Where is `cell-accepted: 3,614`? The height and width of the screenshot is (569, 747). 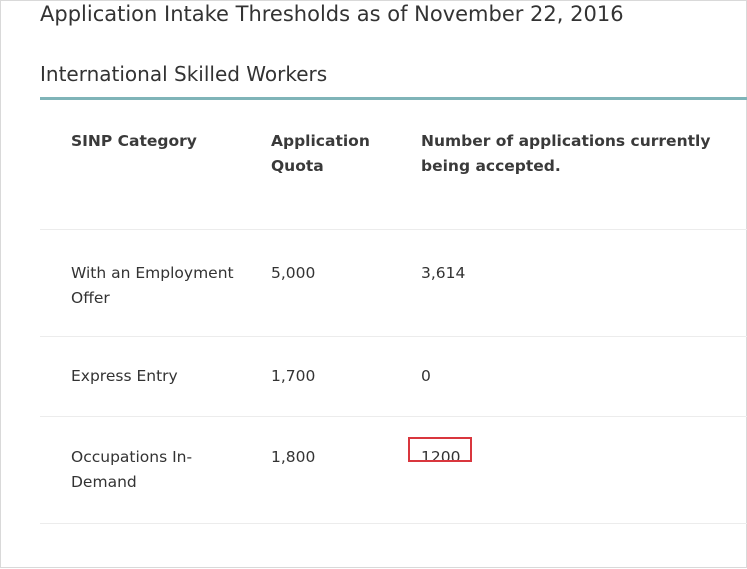 cell-accepted: 3,614 is located at coordinates (443, 273).